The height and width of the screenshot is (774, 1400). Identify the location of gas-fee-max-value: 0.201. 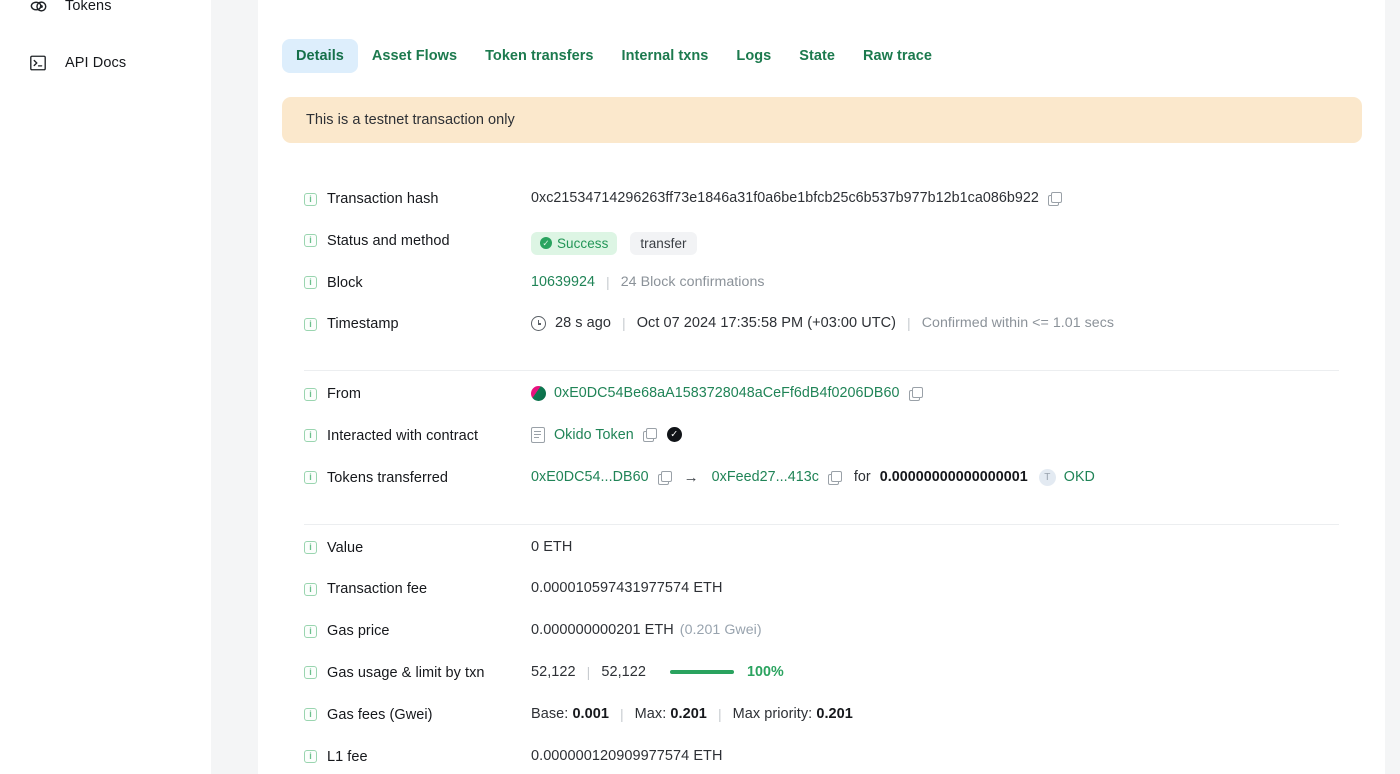
(688, 713).